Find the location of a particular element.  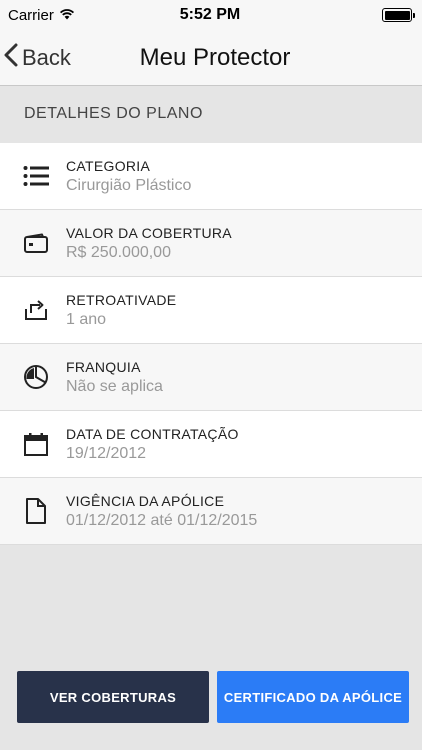

detail-label: CATEGORIA is located at coordinates (108, 165).